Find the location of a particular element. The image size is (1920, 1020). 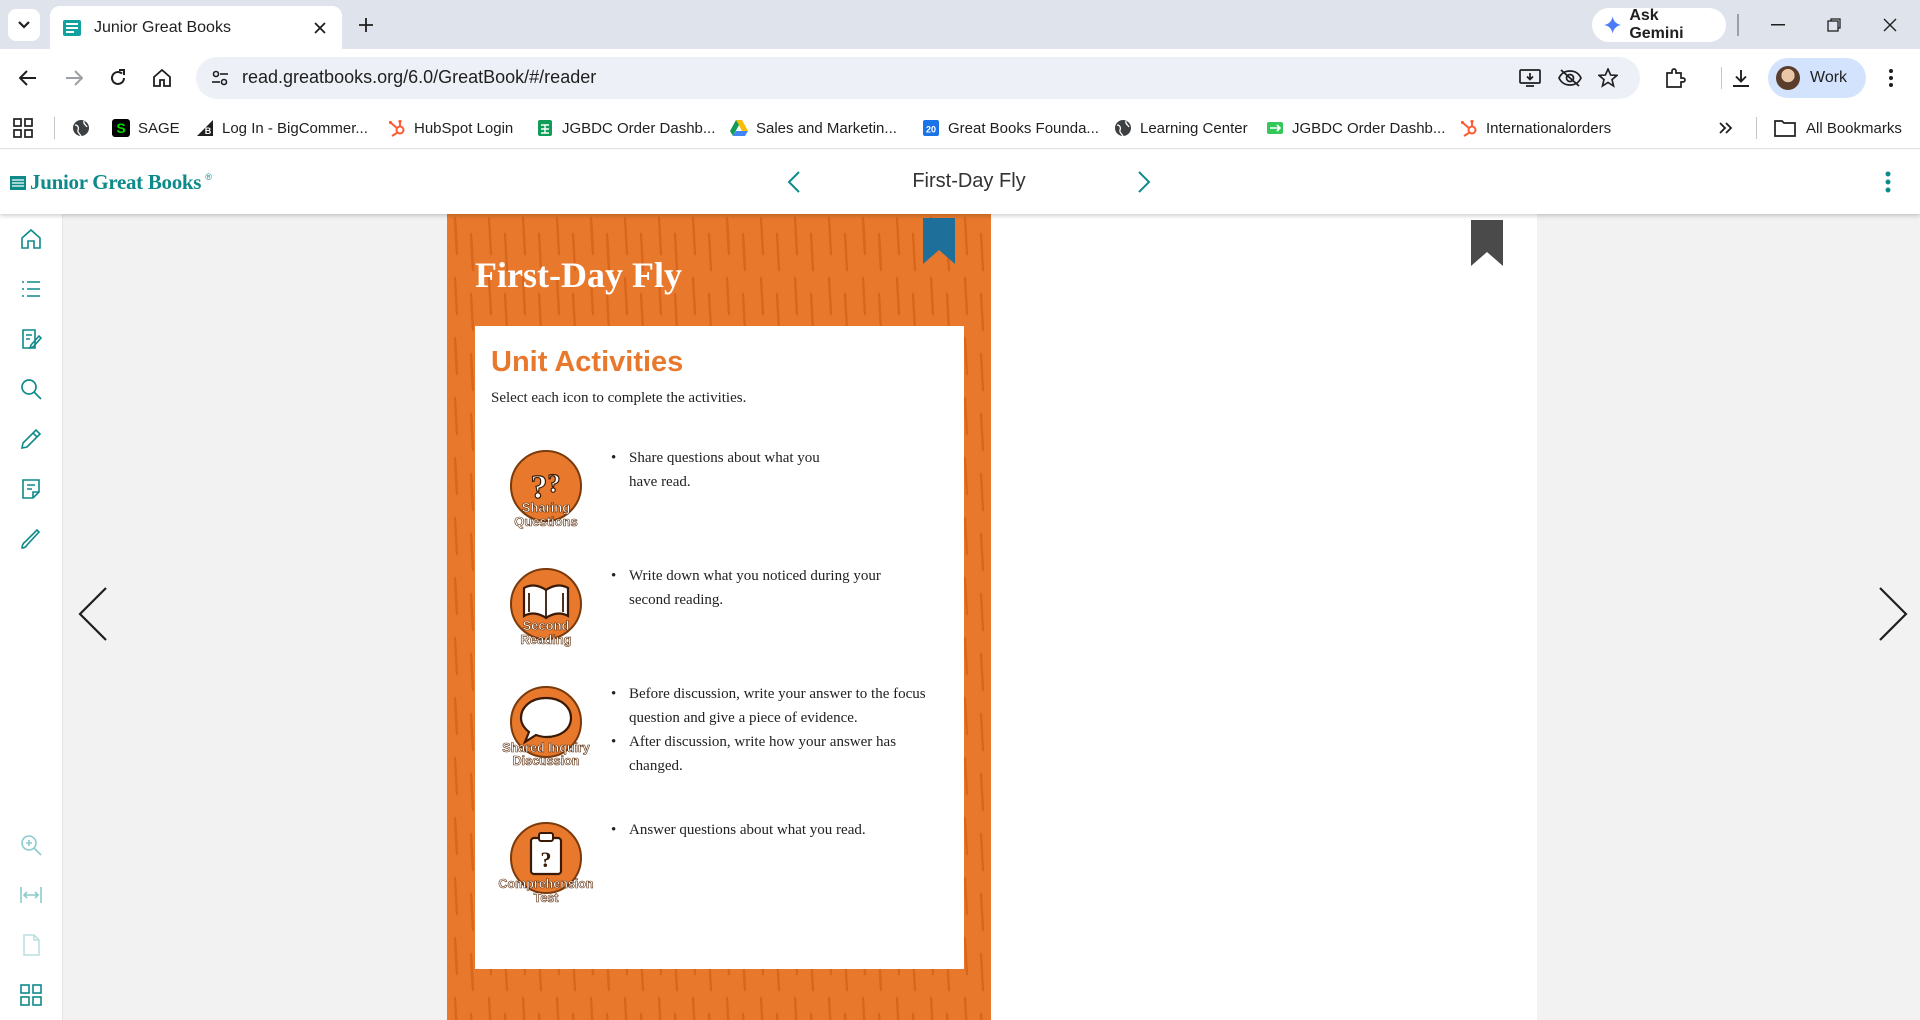

all-bookmarks-button: All Bookmarks is located at coordinates (1838, 128).